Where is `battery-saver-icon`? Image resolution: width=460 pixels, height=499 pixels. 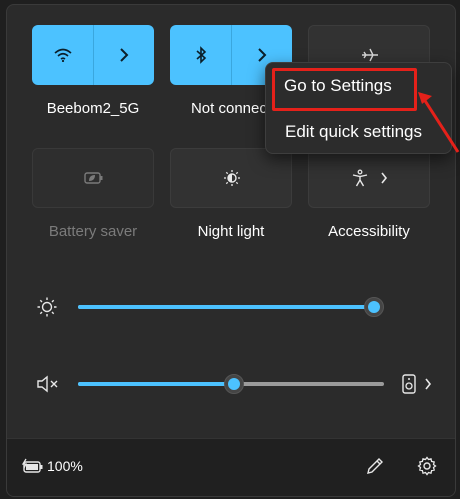 battery-saver-icon is located at coordinates (93, 178).